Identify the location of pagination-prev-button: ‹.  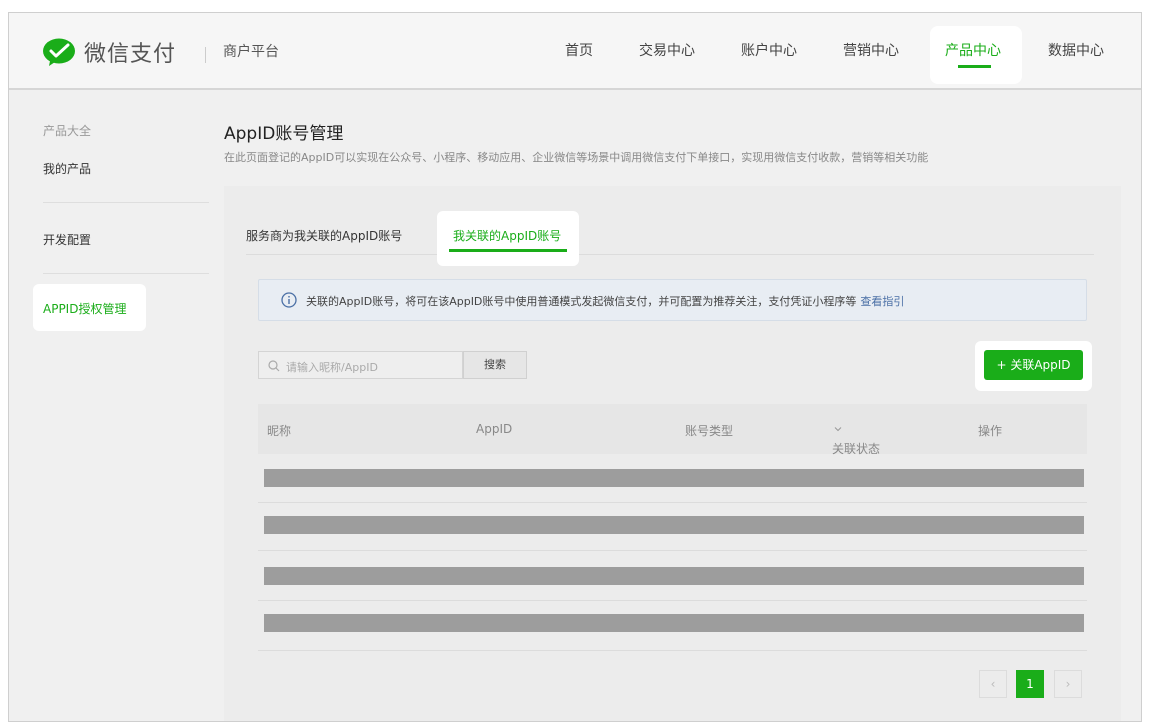
(993, 684).